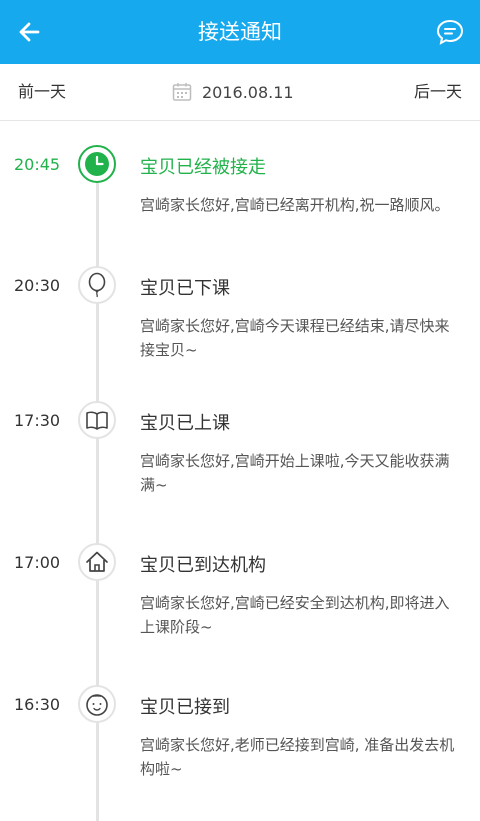 The width and height of the screenshot is (480, 821). Describe the element at coordinates (185, 707) in the screenshot. I see `item-title: 宝贝已接到` at that location.